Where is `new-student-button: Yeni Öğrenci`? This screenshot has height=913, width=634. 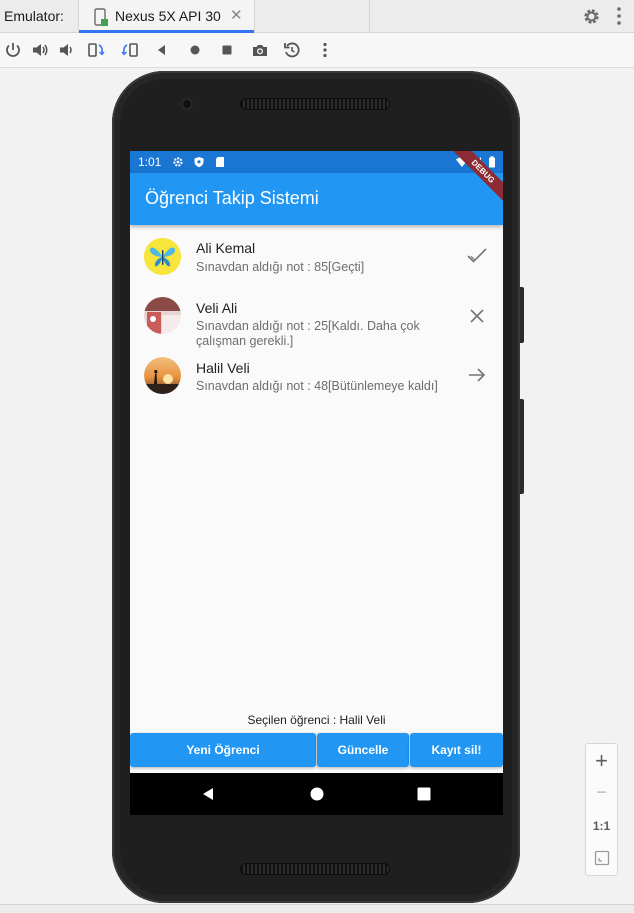
new-student-button: Yeni Öğrenci is located at coordinates (223, 750).